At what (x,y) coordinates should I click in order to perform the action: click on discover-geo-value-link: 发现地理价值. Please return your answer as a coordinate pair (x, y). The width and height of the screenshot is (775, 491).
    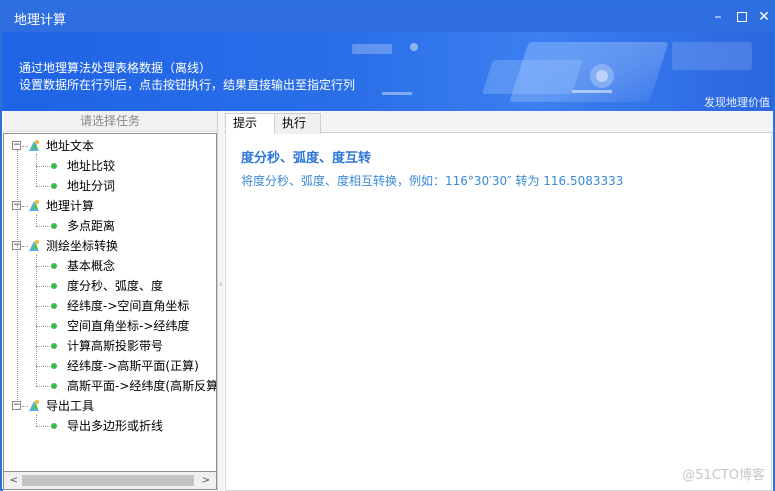
    Looking at the image, I should click on (737, 102).